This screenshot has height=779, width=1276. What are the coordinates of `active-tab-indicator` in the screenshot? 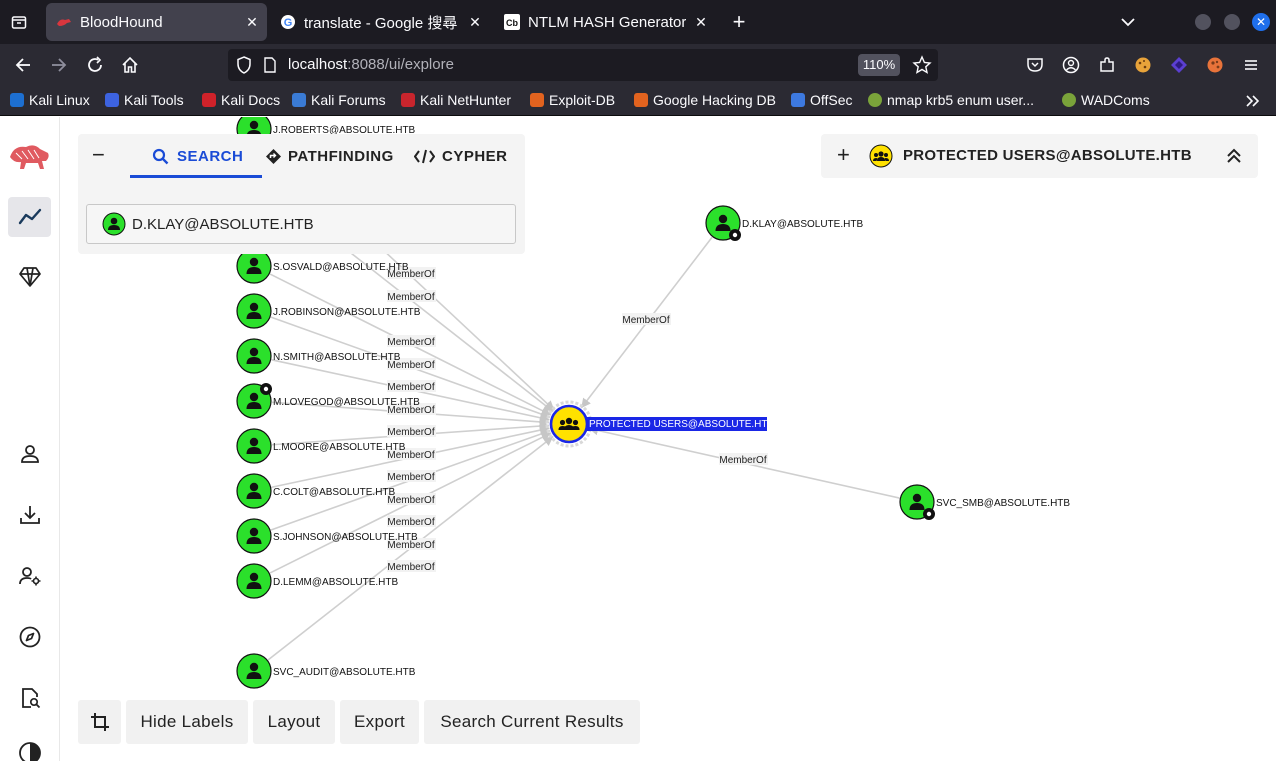 It's located at (196, 176).